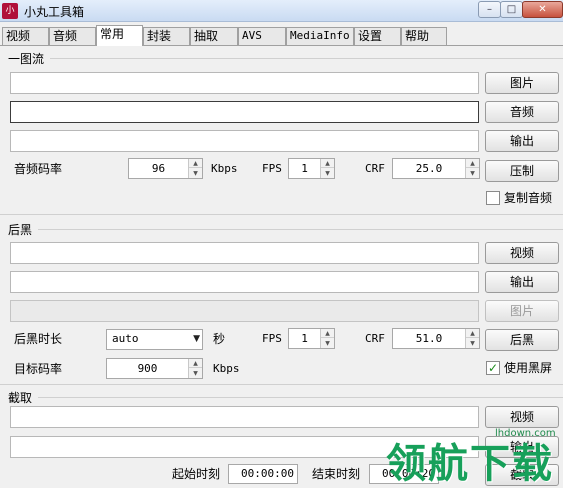 Image resolution: width=563 pixels, height=488 pixels. What do you see at coordinates (154, 339) in the screenshot?
I see `black-duration-select: auto ▼` at bounding box center [154, 339].